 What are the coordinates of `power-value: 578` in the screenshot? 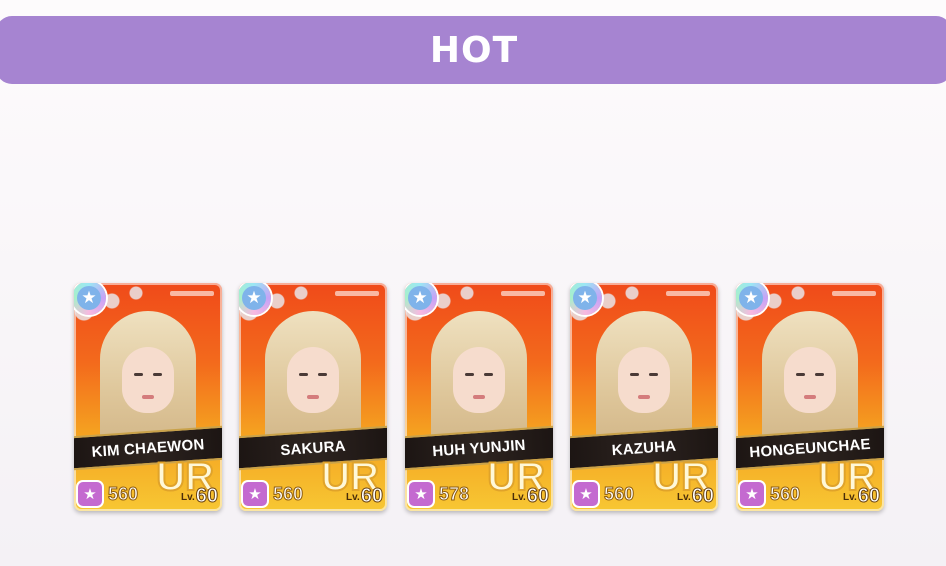 It's located at (454, 493).